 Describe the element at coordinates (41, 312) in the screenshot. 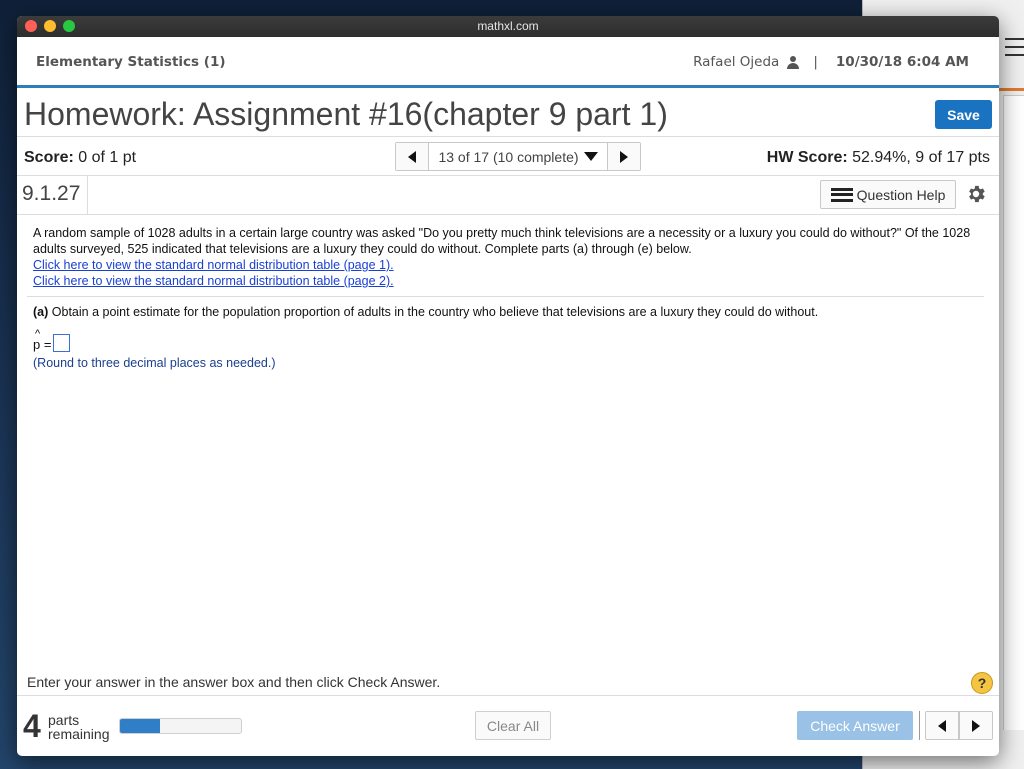

I see `part-a-label: (a)` at that location.